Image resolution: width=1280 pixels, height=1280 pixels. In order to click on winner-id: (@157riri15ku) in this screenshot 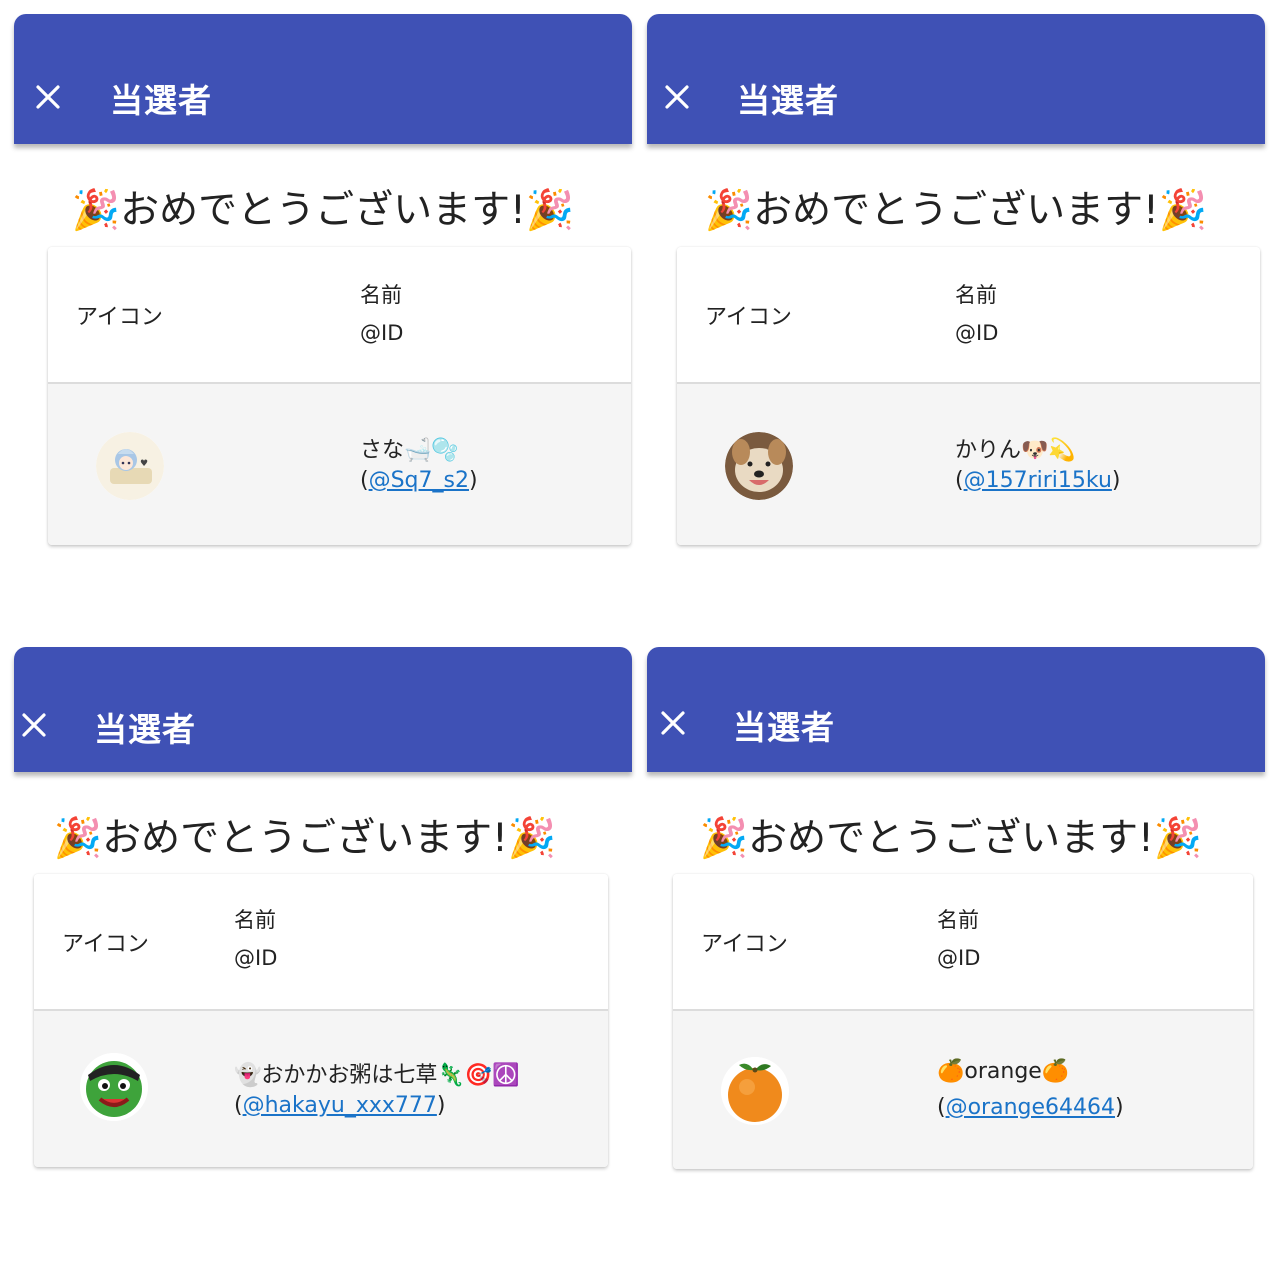, I will do `click(1038, 480)`.